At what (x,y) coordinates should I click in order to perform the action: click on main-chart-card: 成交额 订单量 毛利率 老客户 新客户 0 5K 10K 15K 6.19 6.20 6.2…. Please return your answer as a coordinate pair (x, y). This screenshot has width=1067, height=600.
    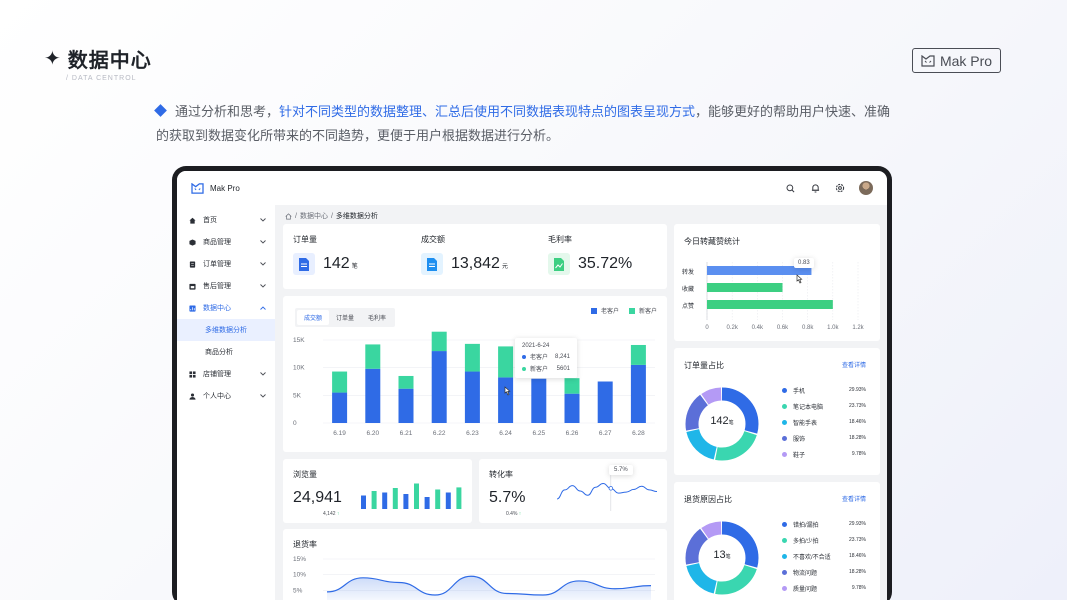
    Looking at the image, I should click on (475, 374).